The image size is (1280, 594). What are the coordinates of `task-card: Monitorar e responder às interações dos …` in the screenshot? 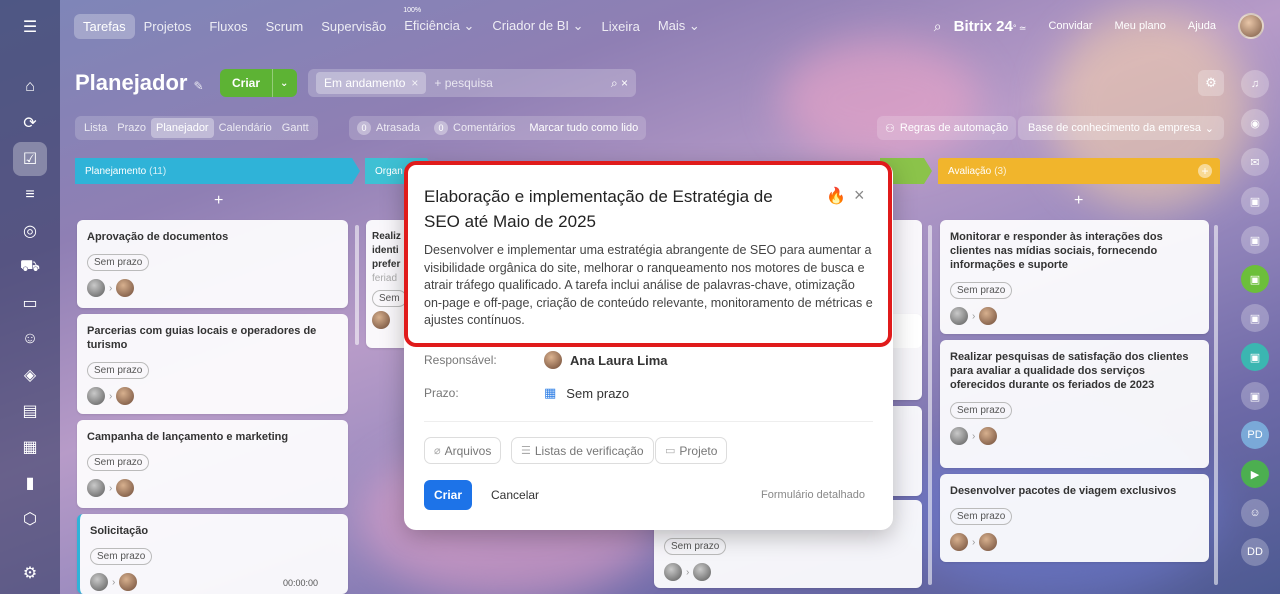 It's located at (1074, 277).